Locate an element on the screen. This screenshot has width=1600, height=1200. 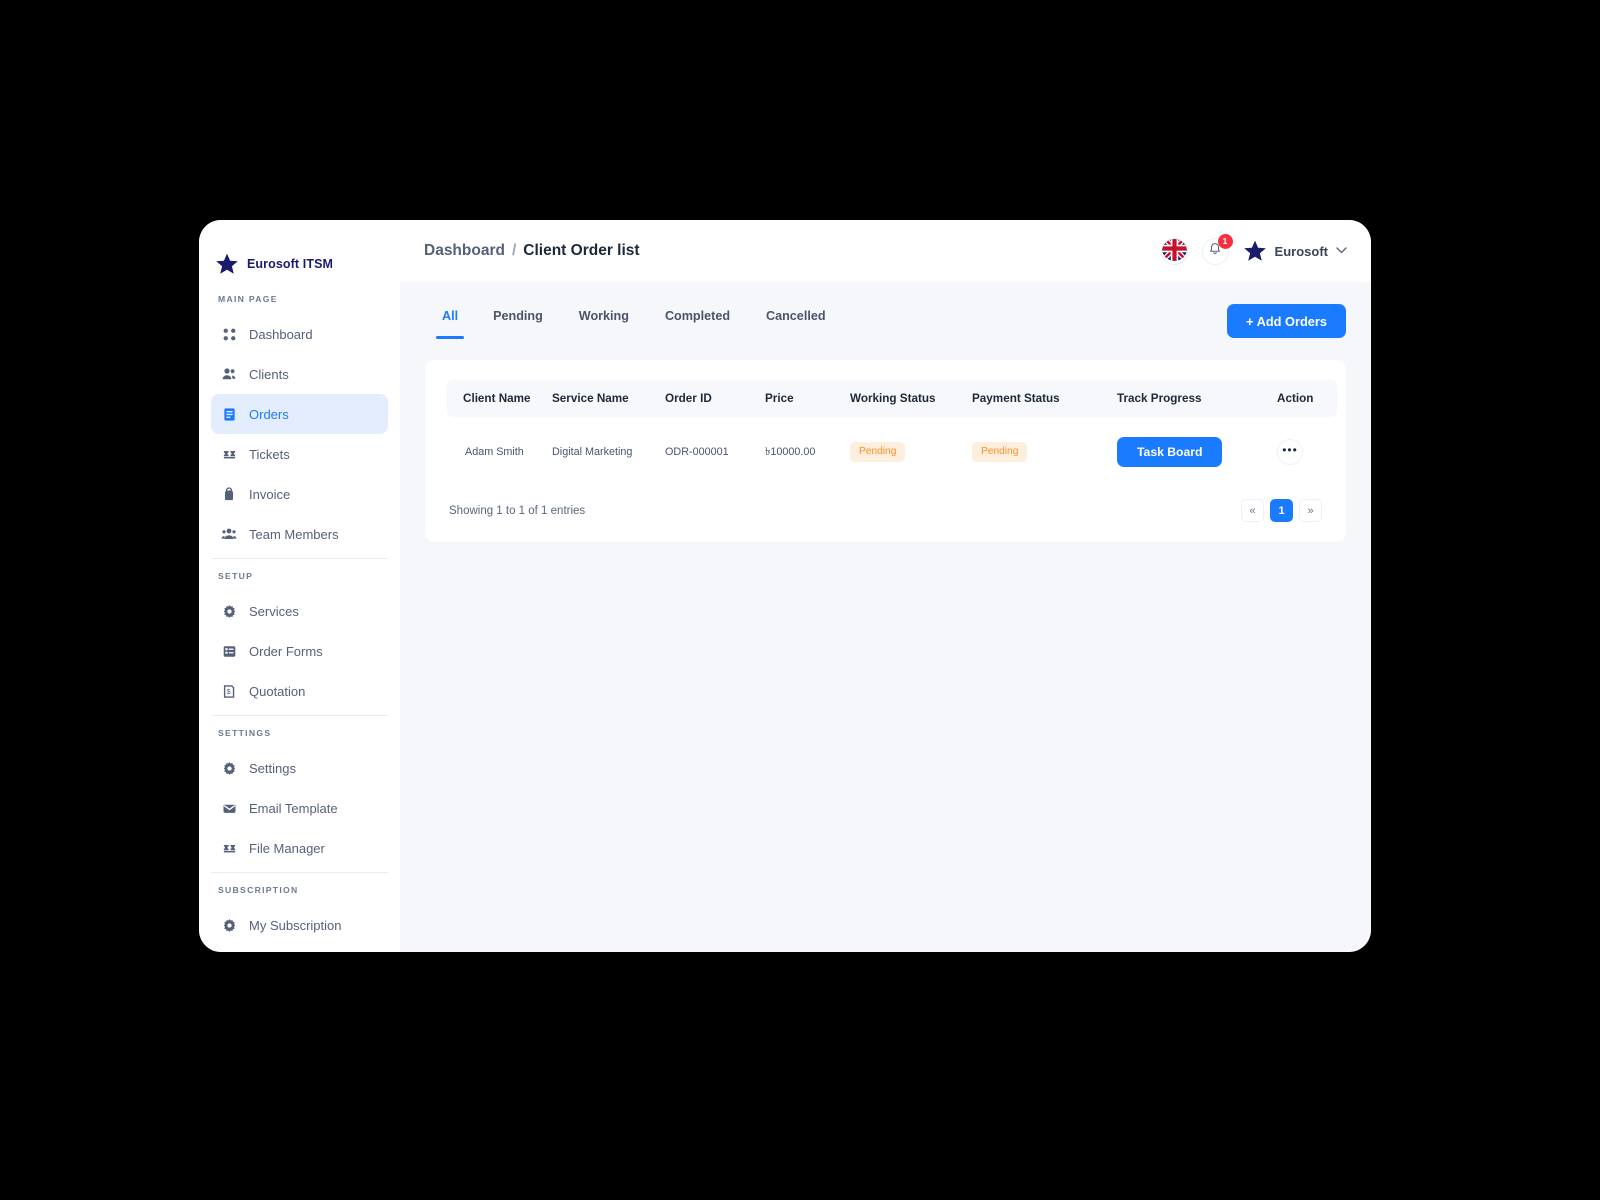
sidebar-item-label: Tickets is located at coordinates (269, 454).